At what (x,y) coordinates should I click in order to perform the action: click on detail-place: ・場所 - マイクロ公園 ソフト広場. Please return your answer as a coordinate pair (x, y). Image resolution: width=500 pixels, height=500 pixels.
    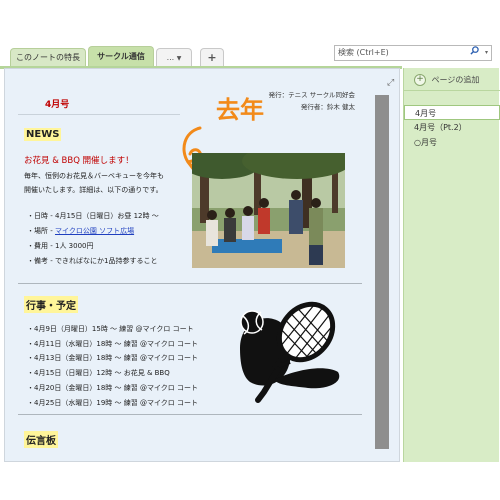
    Looking at the image, I should click on (81, 231).